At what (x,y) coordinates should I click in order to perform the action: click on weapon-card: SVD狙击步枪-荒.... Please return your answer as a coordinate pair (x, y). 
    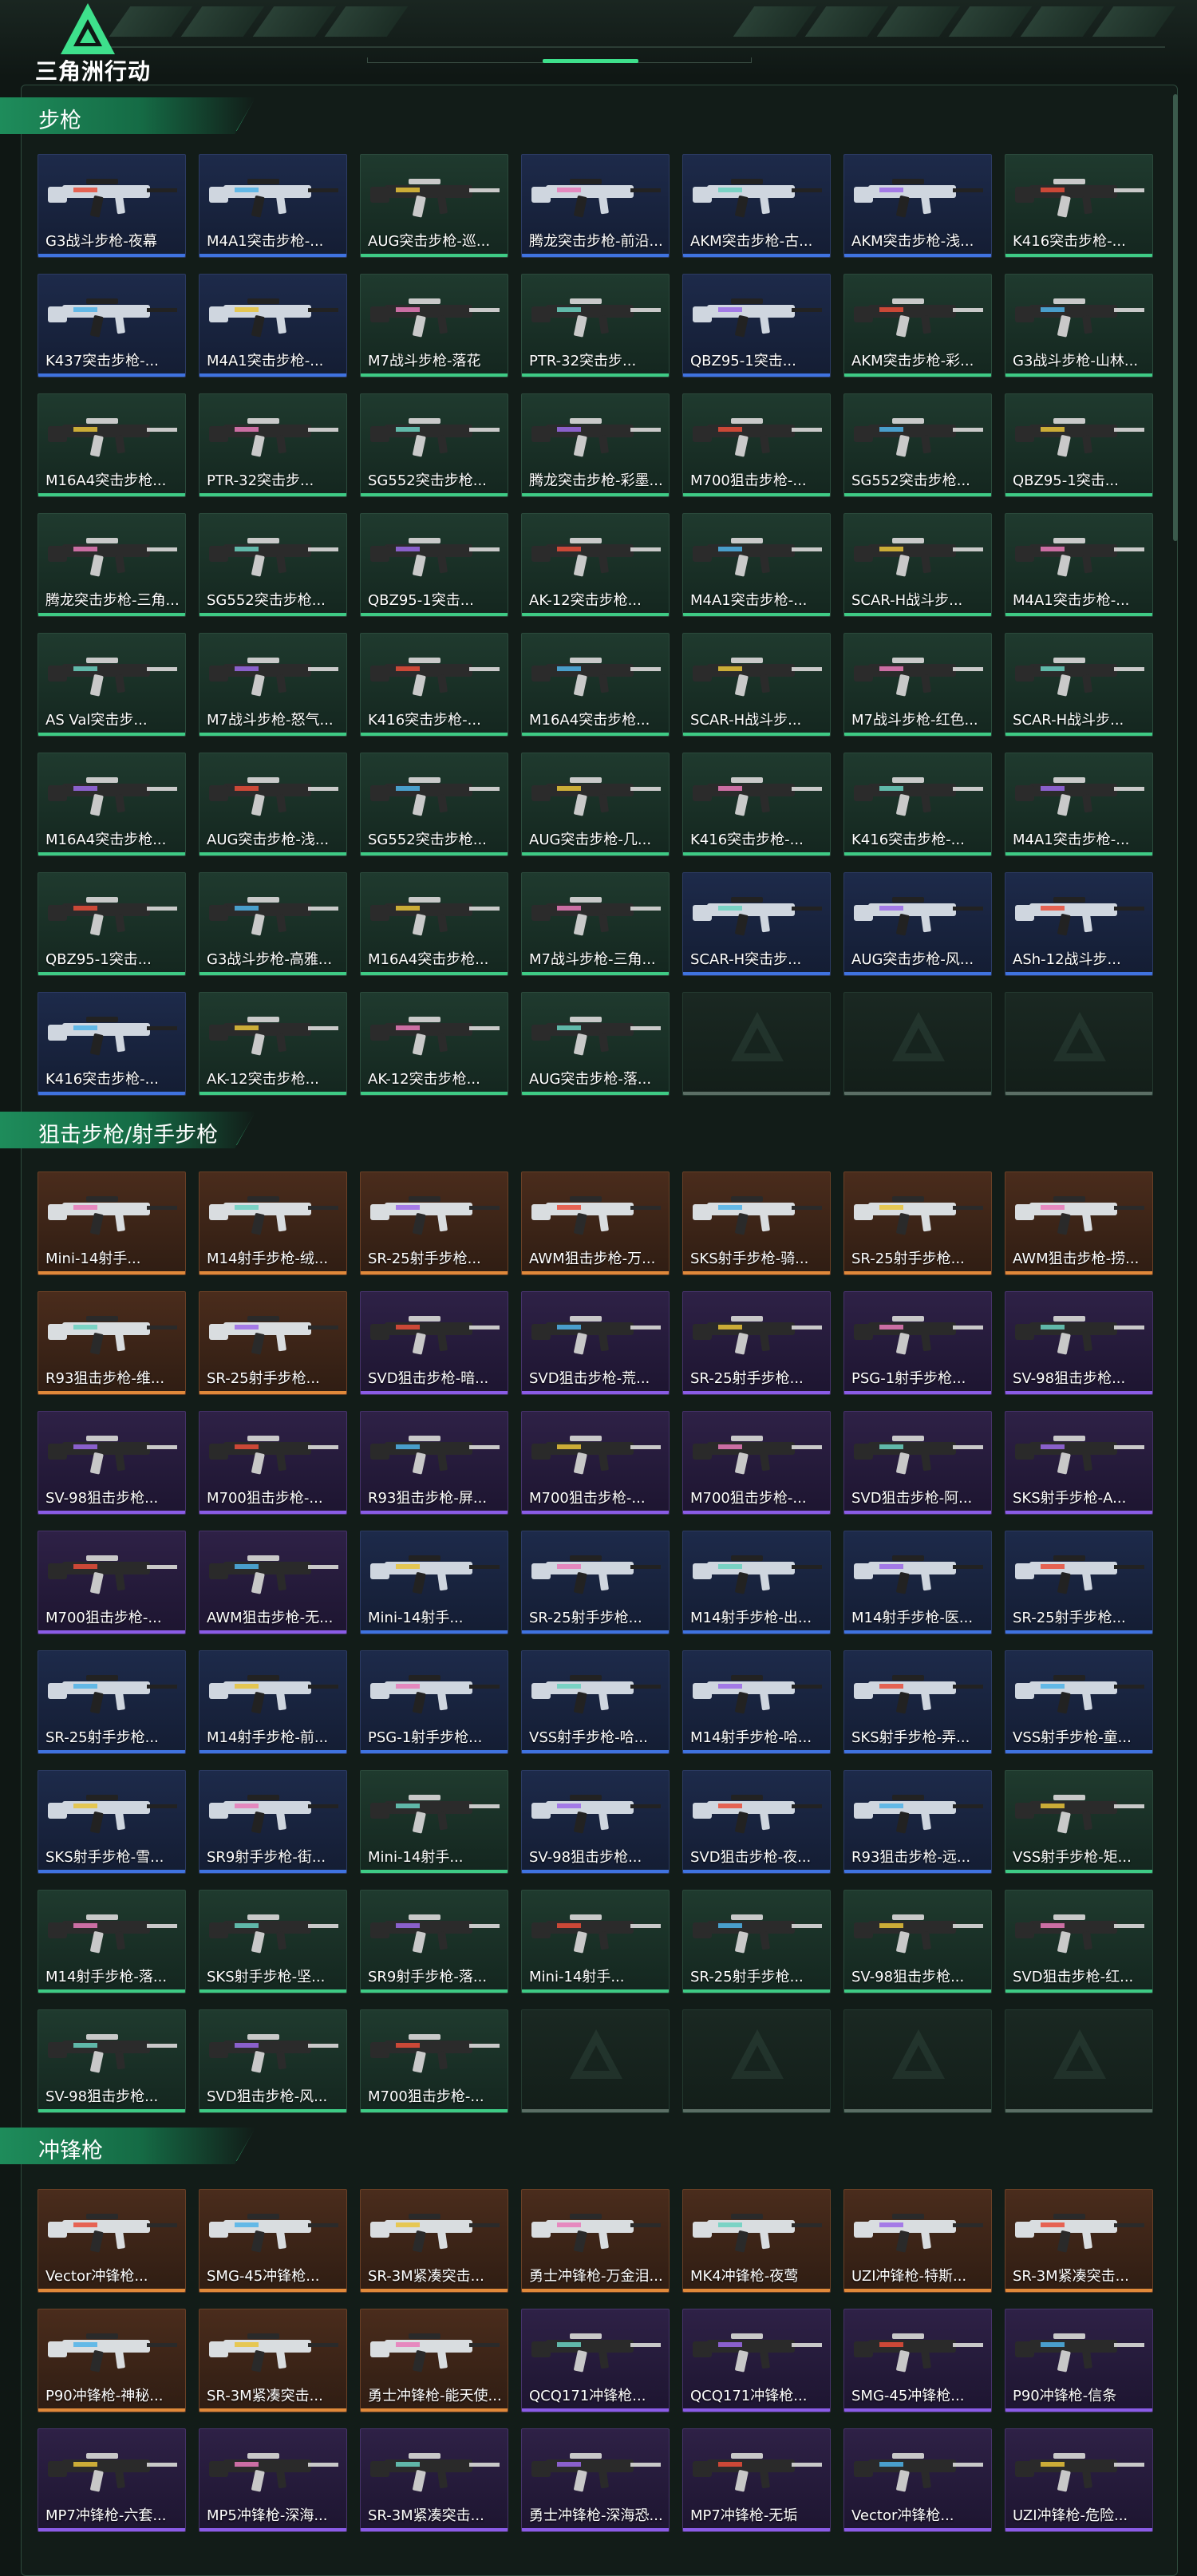
    Looking at the image, I should click on (595, 1343).